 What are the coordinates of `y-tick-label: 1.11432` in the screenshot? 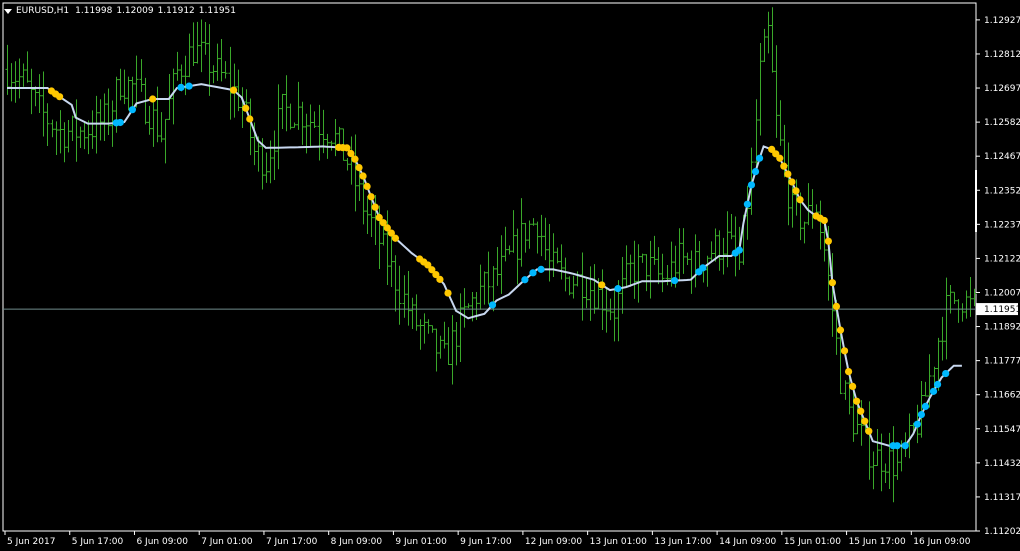 It's located at (1002, 464).